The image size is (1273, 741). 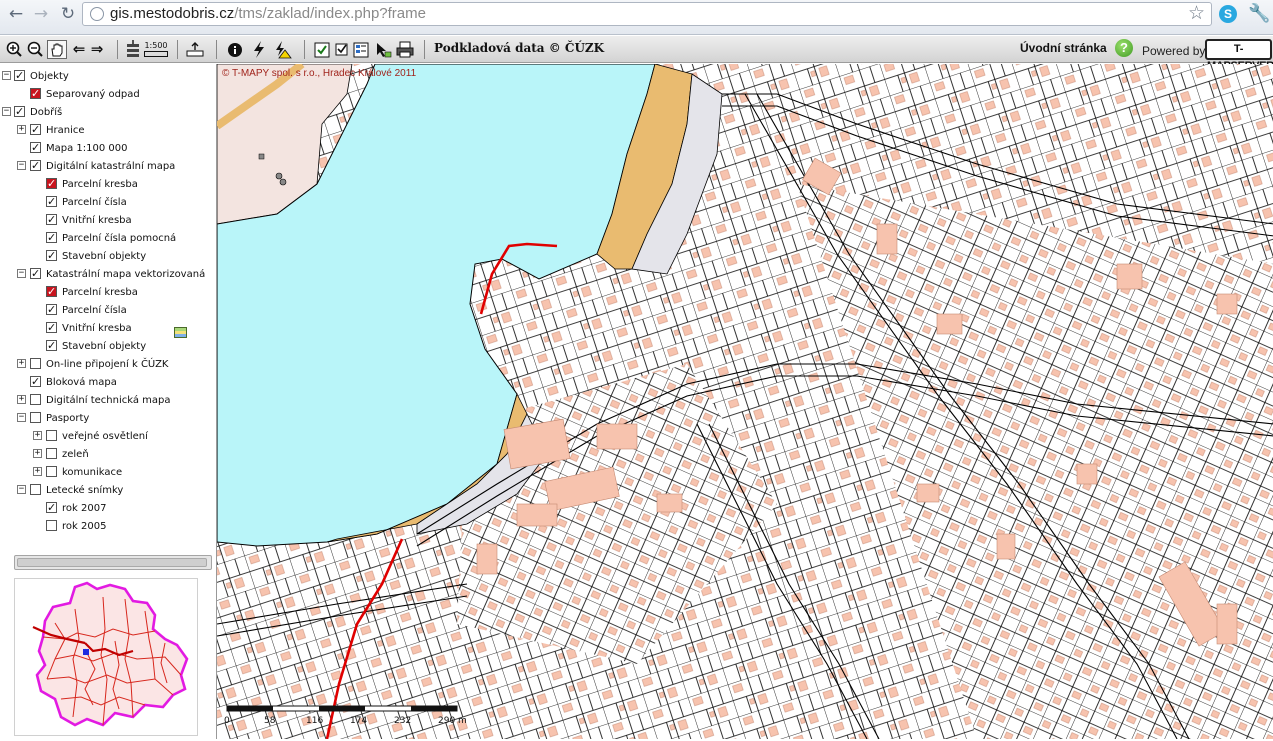 I want to click on layer-label: Stavební objekty, so click(x=104, y=346).